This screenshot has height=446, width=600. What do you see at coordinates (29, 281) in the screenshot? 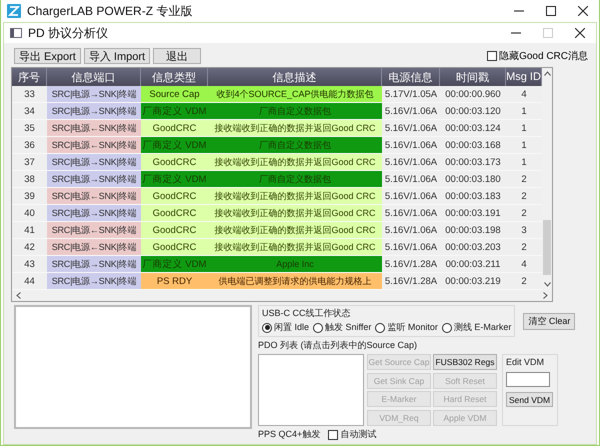
I see `row-number: 44` at bounding box center [29, 281].